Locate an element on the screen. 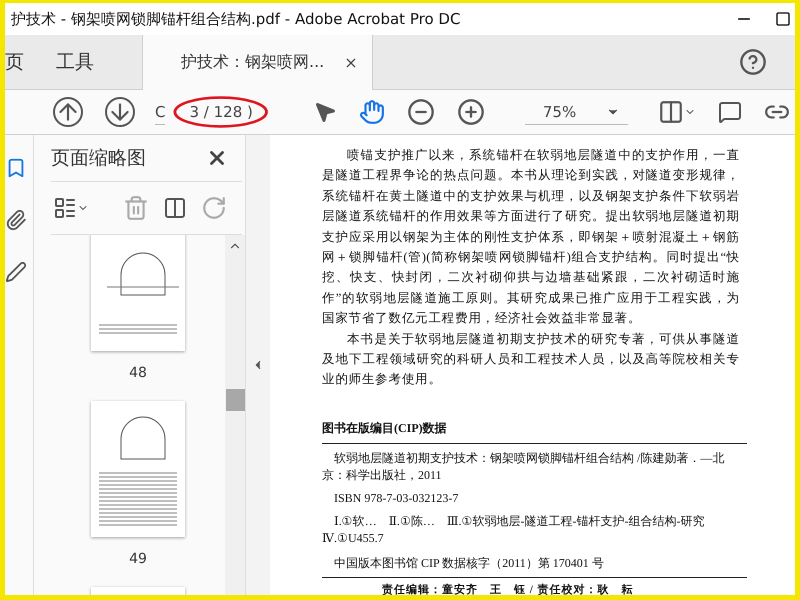 Image resolution: width=800 pixels, height=600 pixels. cip-line: 软弱地层隧道初期支护技术：钢架喷网锁脚锚杆组合结构 /陈建勋著．—北京：科学出版社，2011 is located at coordinates (524, 467).